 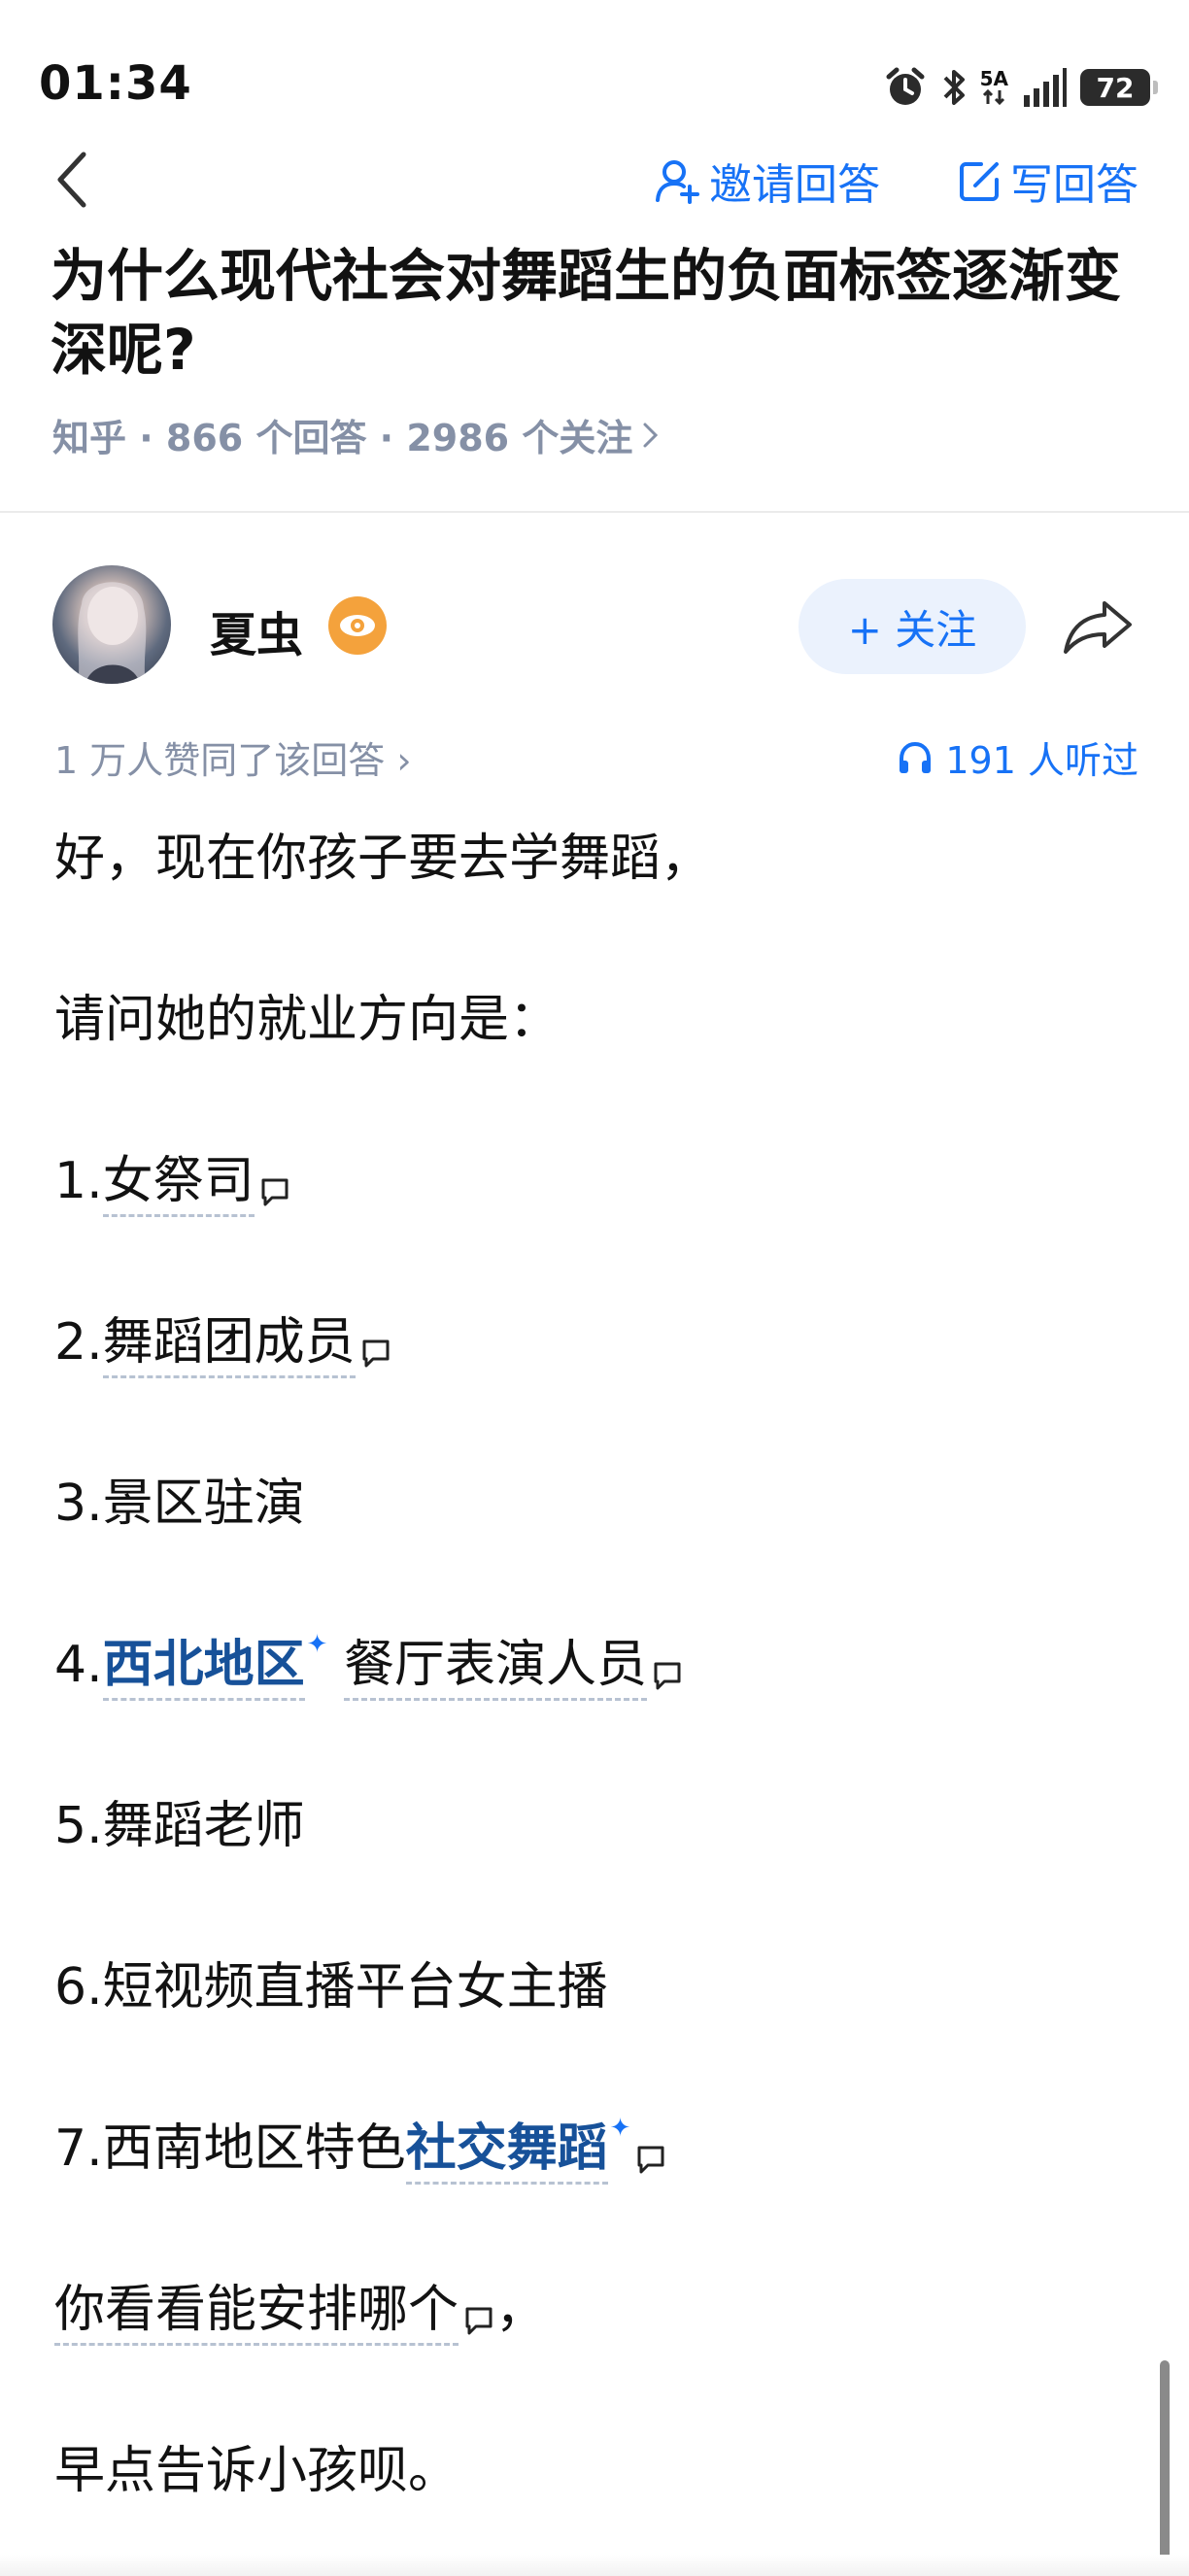 What do you see at coordinates (593, 1384) in the screenshot?
I see `answer-list-item: 2.舞蹈团成员` at bounding box center [593, 1384].